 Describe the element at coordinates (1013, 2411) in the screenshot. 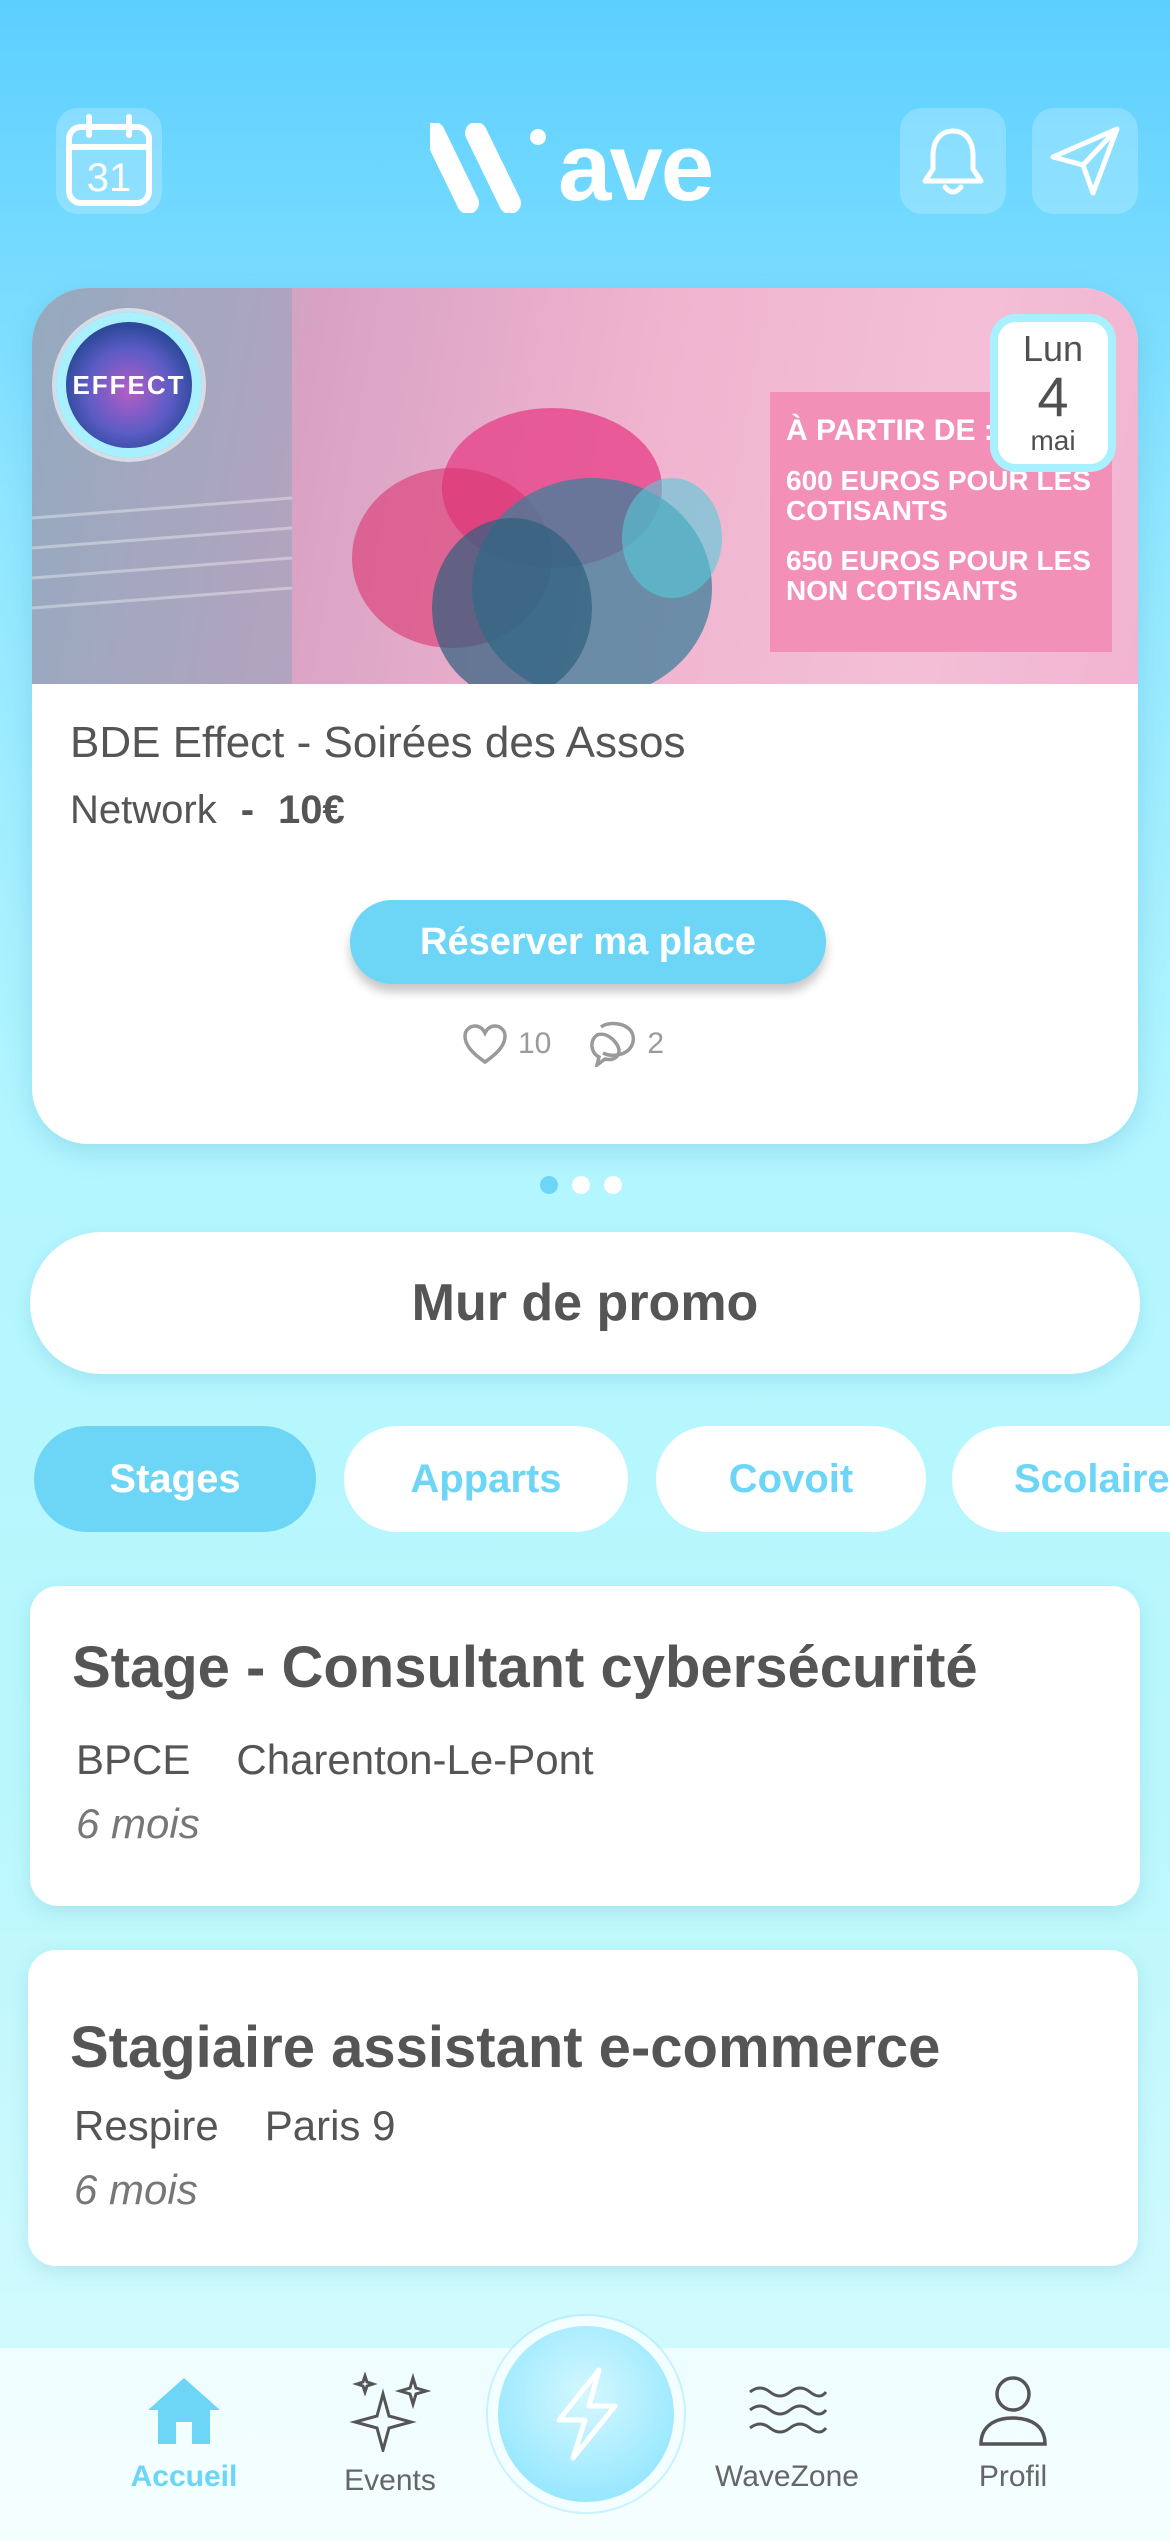

I see `user-icon` at that location.